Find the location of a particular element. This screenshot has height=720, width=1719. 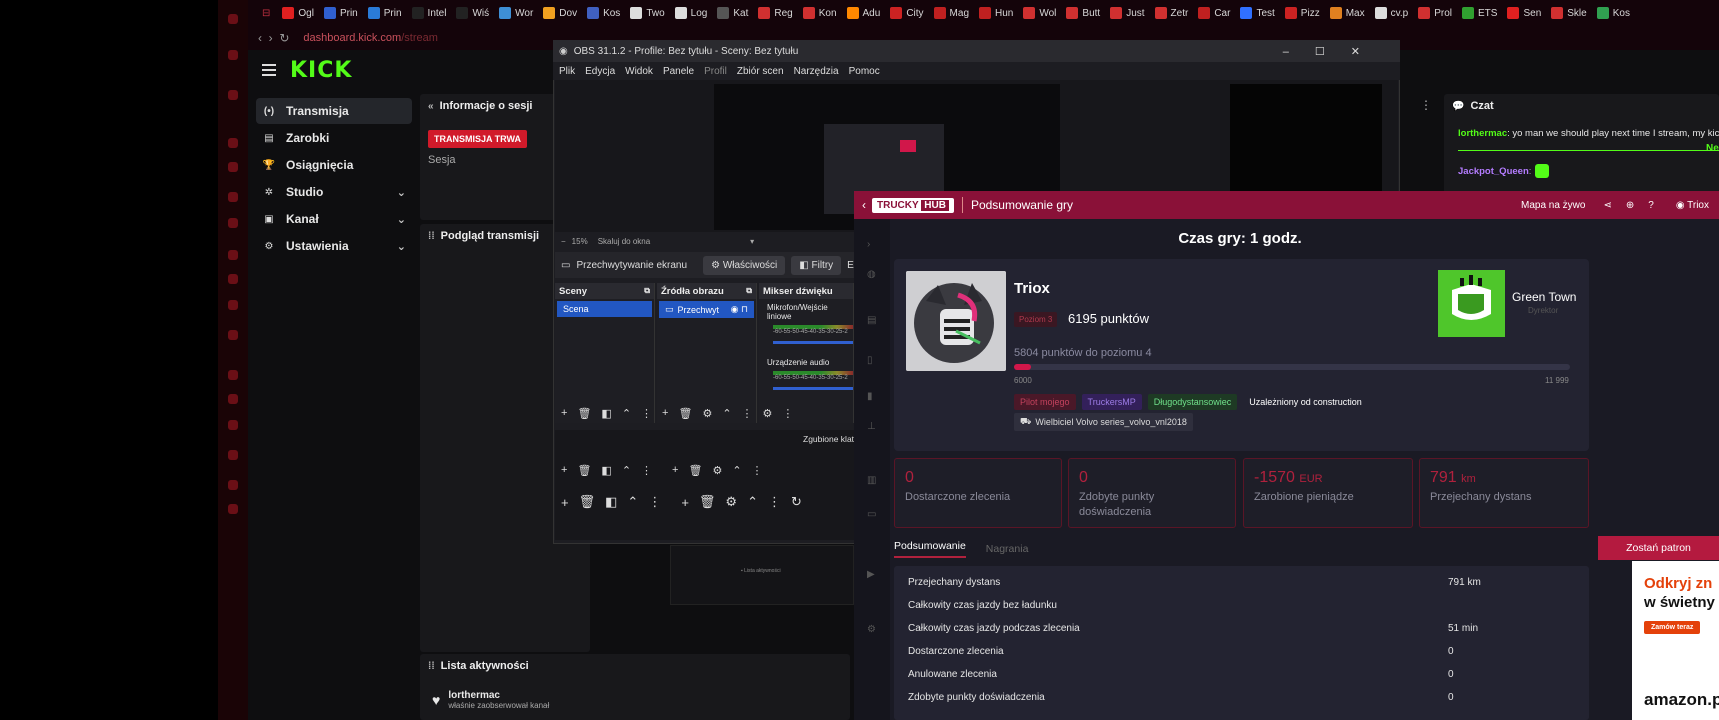

bookmark-item: Kos is located at coordinates (603, 13).